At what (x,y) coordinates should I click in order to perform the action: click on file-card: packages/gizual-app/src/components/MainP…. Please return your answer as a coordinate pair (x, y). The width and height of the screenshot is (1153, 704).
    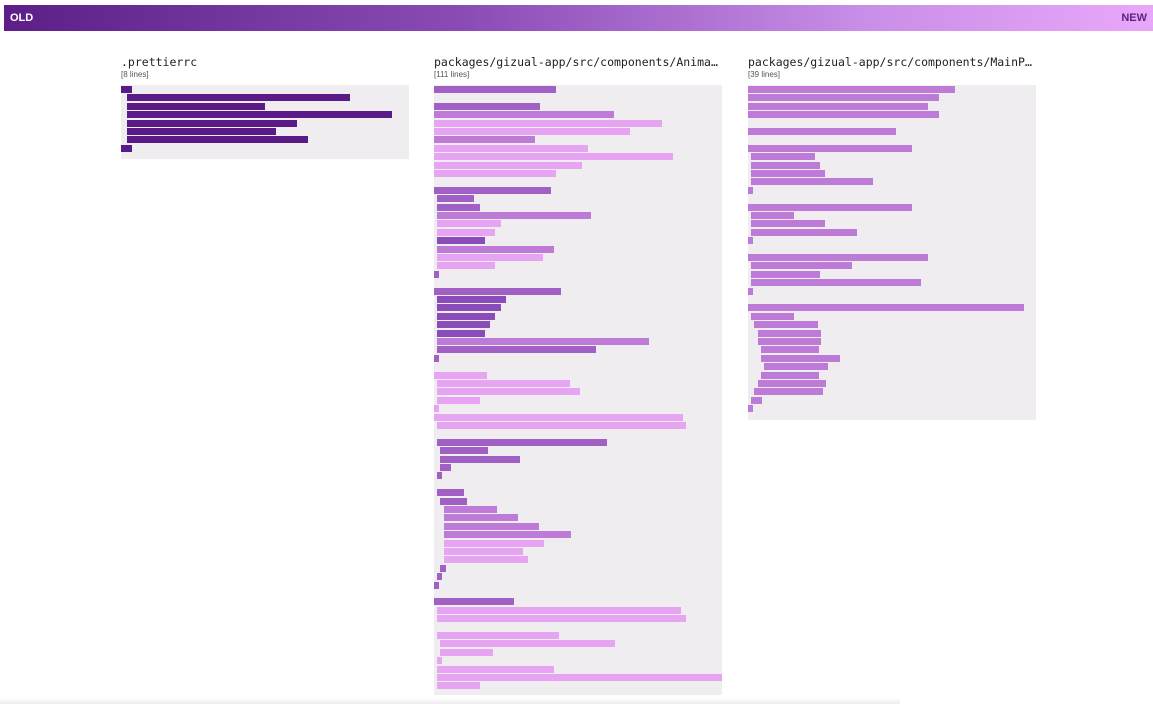
    Looking at the image, I should click on (892, 237).